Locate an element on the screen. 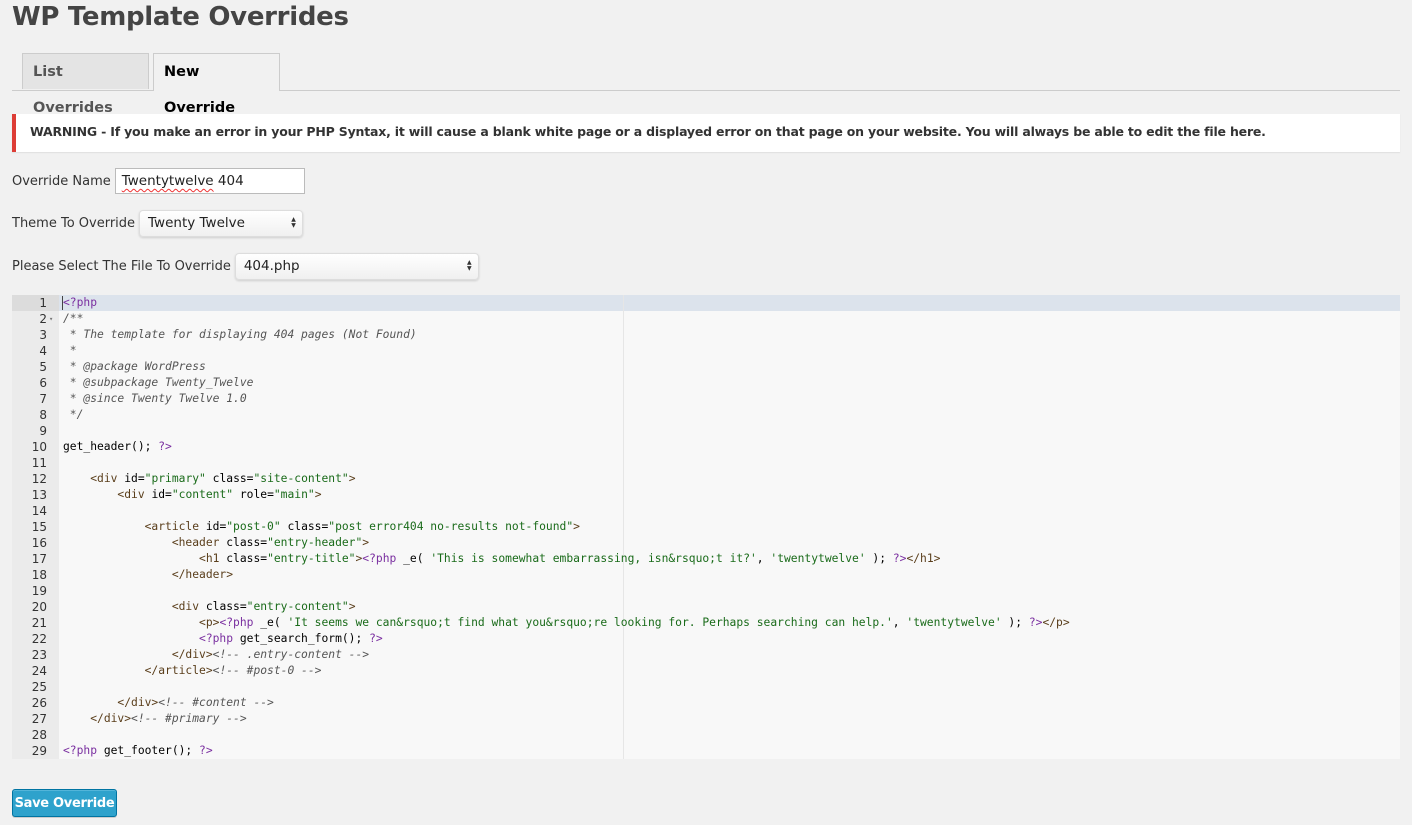 This screenshot has width=1412, height=825. code-line: 4 * is located at coordinates (706, 351).